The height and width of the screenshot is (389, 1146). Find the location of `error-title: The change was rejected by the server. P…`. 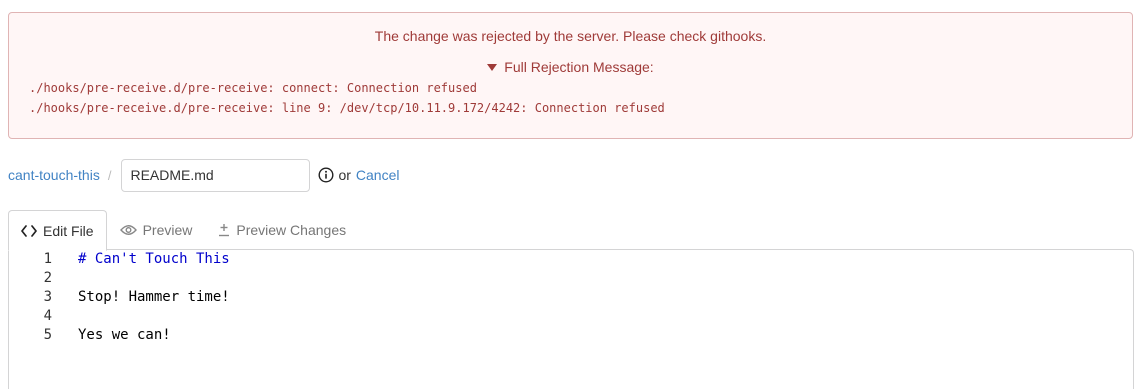

error-title: The change was rejected by the server. P… is located at coordinates (570, 36).